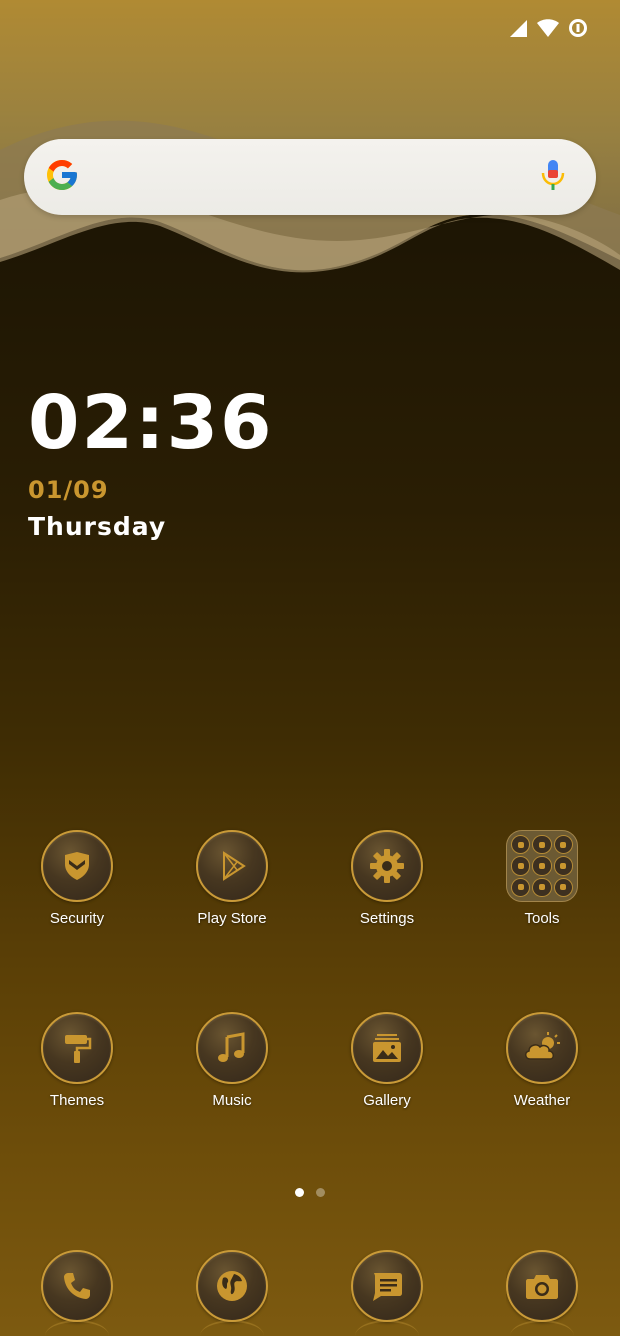  I want to click on app-label-settings: Settings, so click(387, 918).